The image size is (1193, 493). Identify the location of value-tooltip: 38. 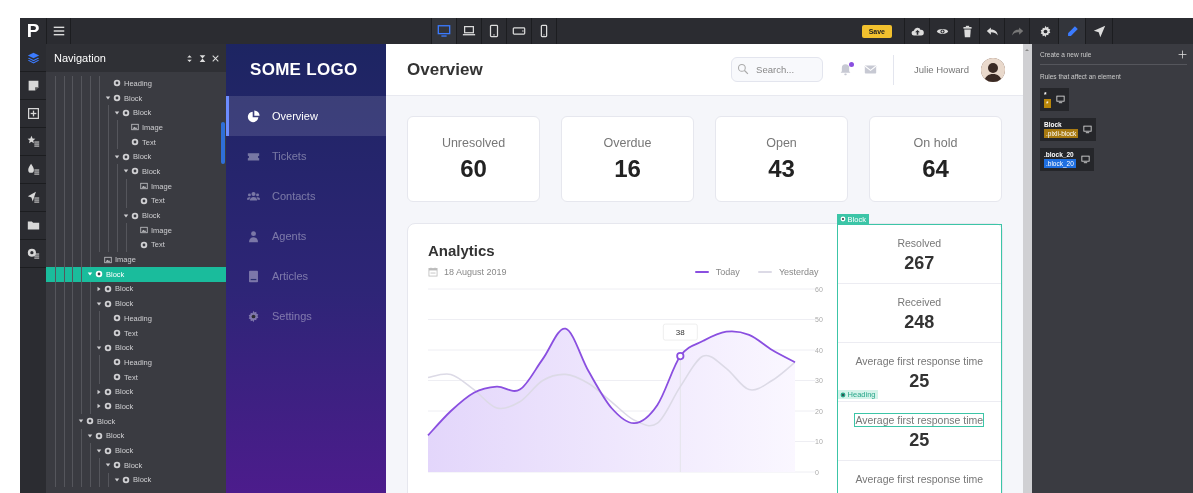
(680, 332).